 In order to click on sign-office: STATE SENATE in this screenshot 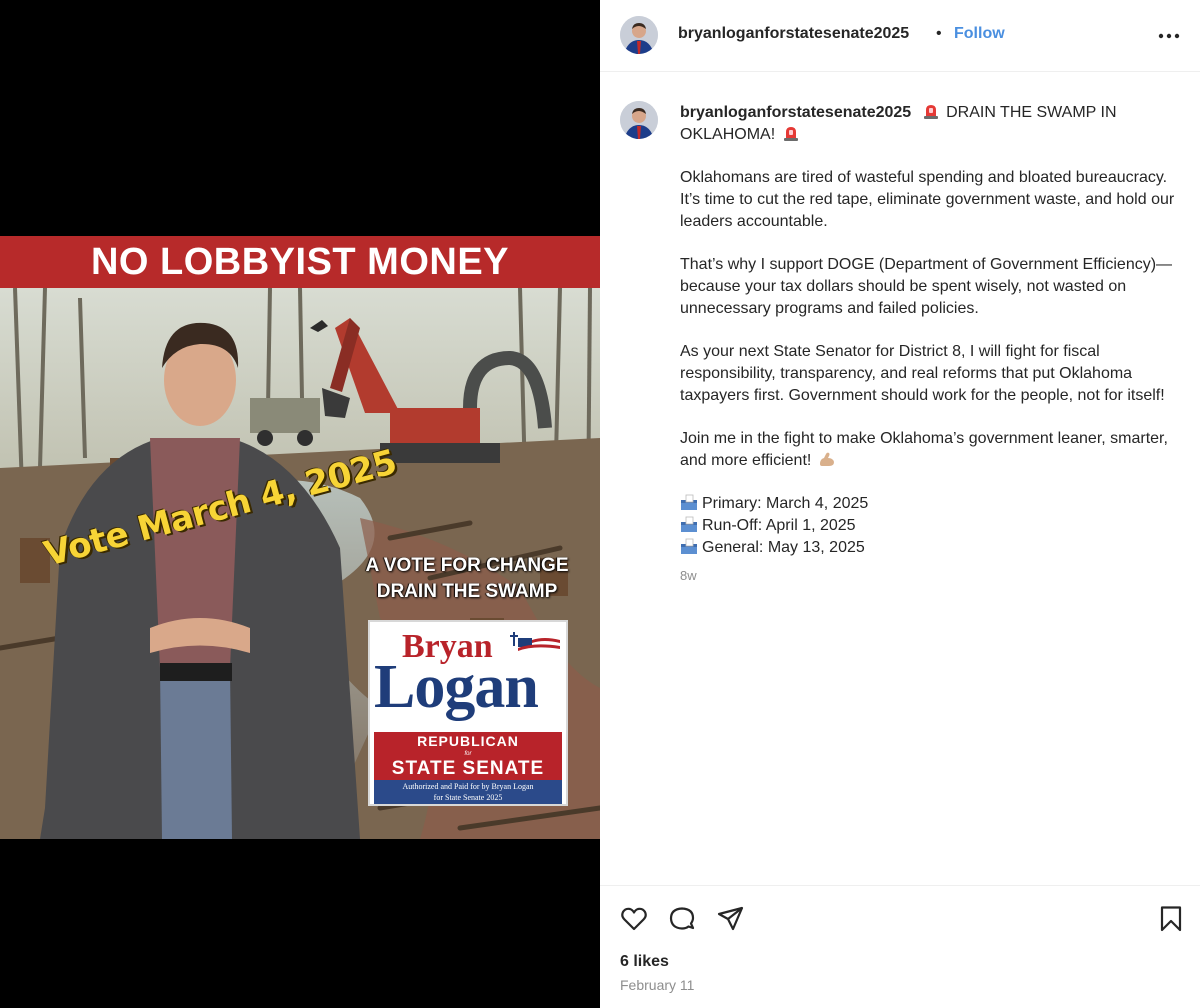, I will do `click(468, 769)`.